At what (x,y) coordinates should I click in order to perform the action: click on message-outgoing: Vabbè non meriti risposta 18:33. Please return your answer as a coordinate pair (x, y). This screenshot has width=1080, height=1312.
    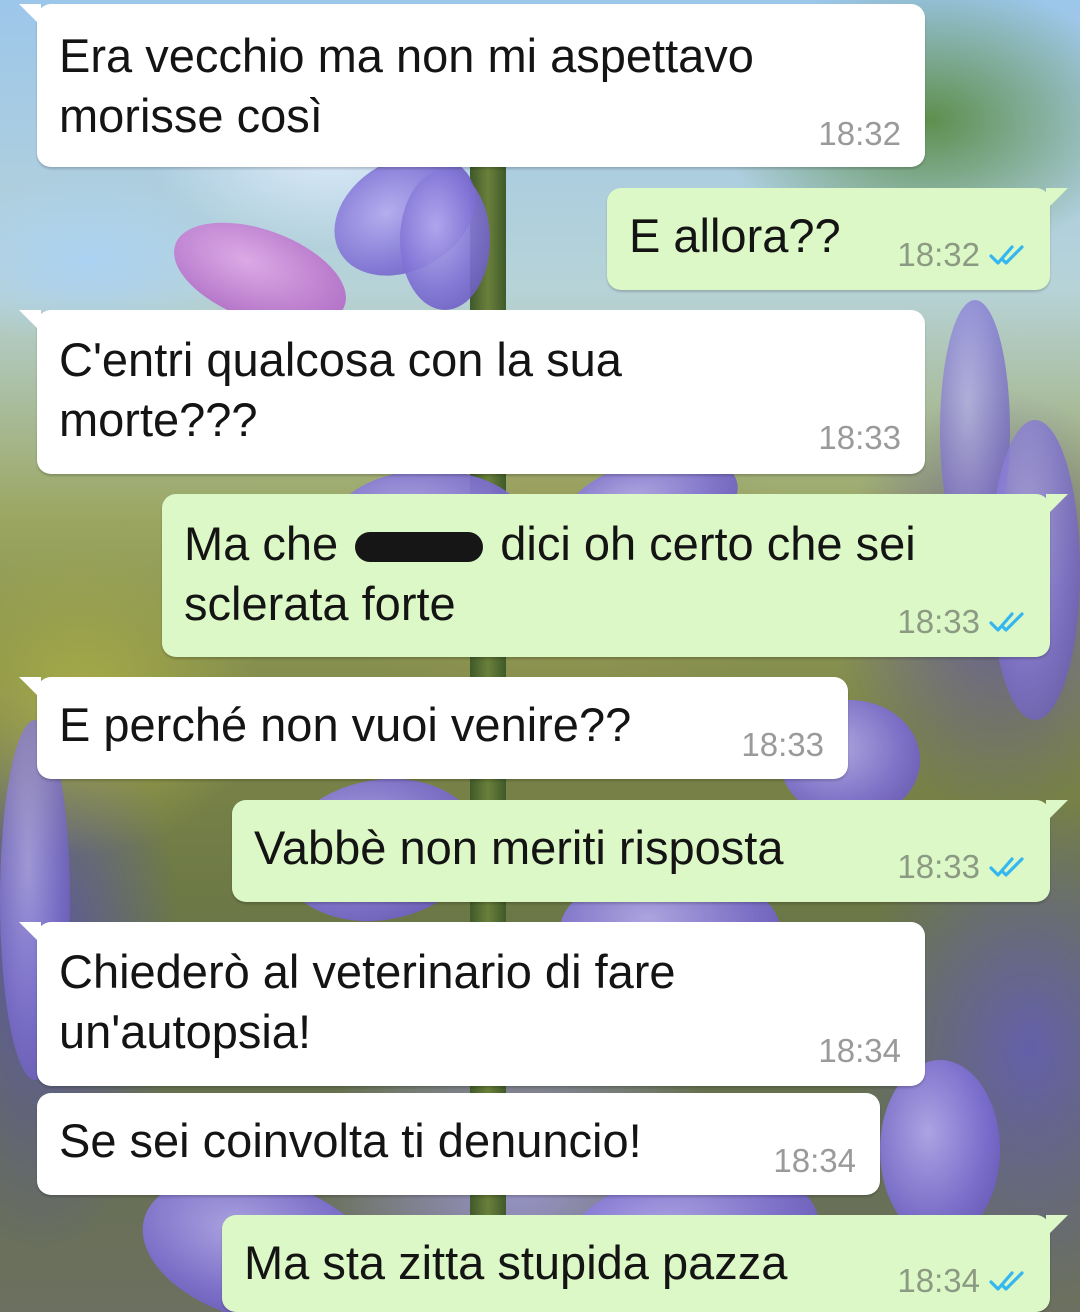
    Looking at the image, I should click on (650, 851).